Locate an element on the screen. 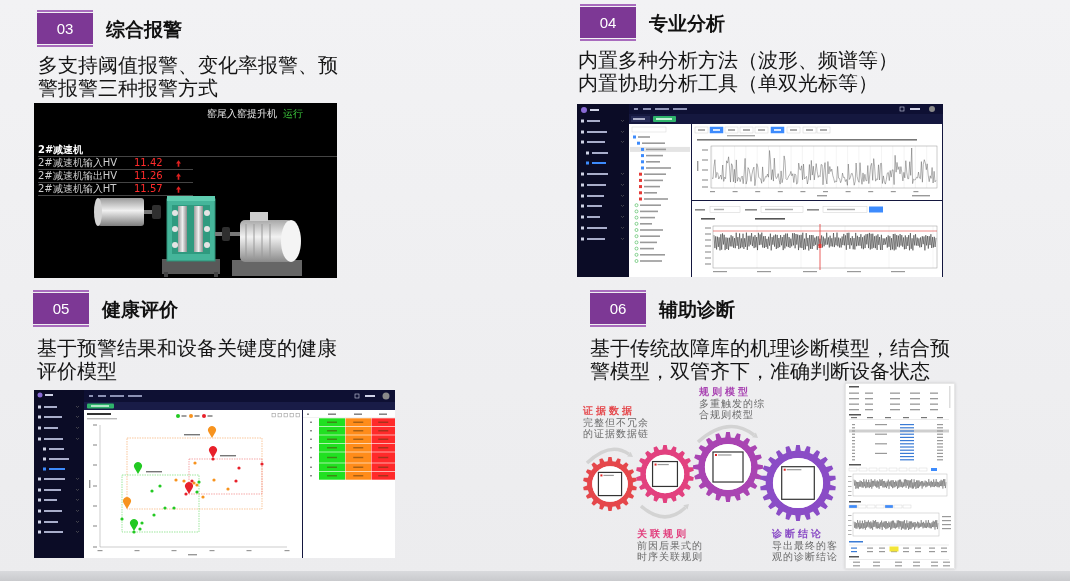  step-title: 证据数据 is located at coordinates (609, 411).